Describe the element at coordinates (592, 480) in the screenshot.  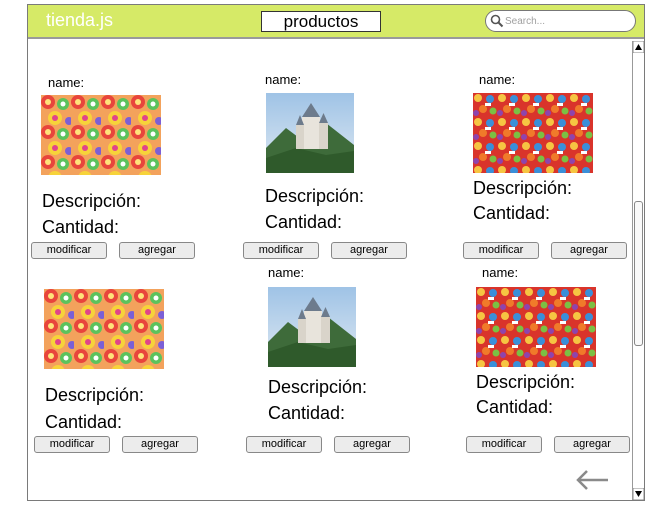
I see `arrow-left-icon` at that location.